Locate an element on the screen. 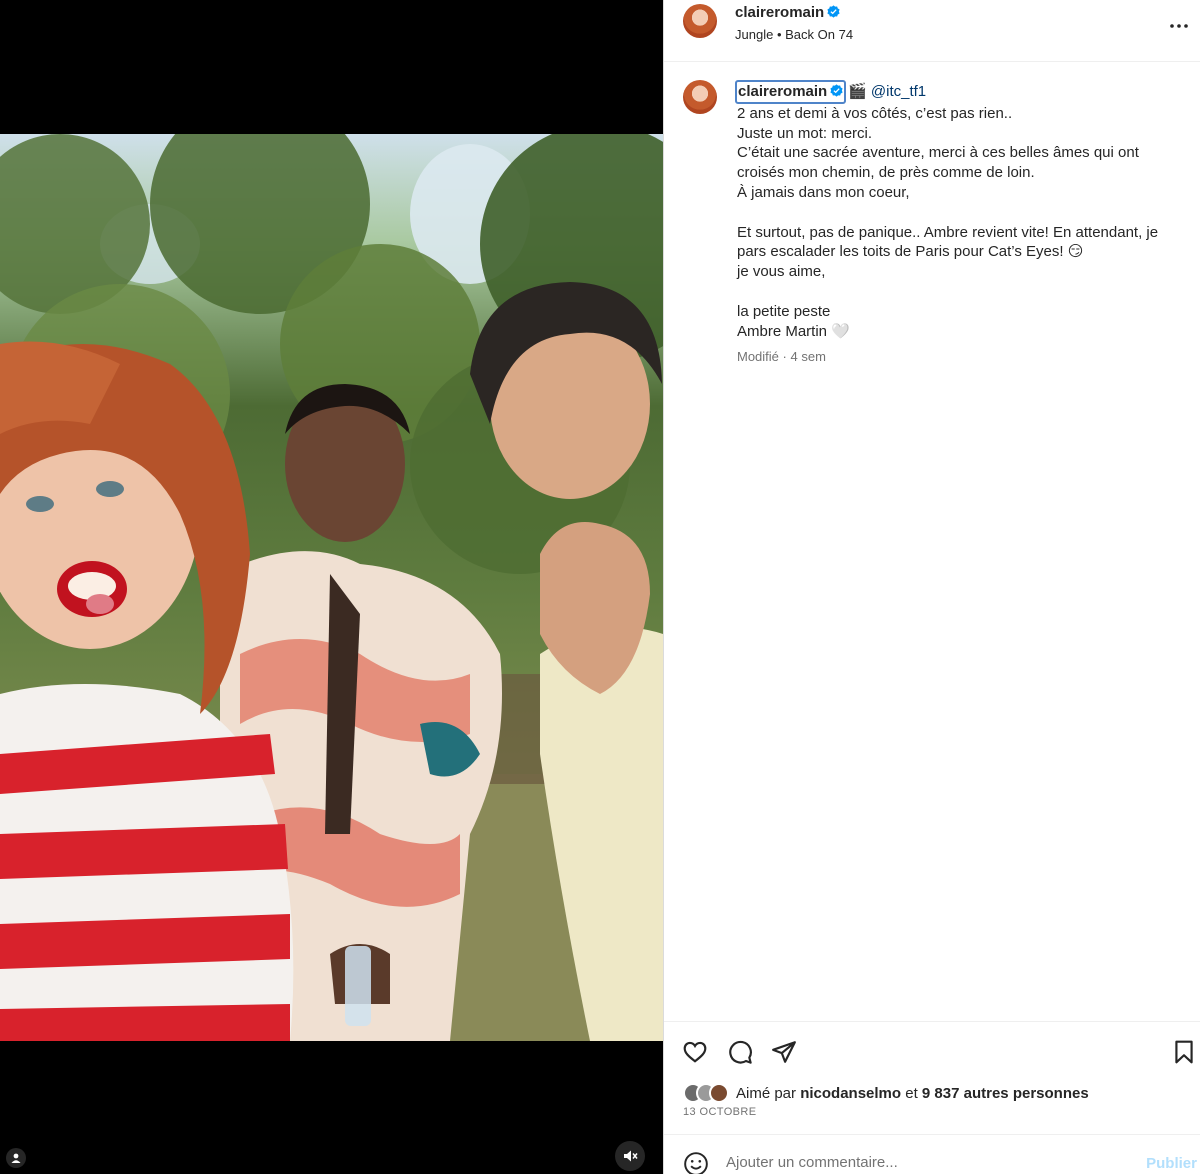 This screenshot has width=1200, height=1174. post-username: claireromain is located at coordinates (787, 12).